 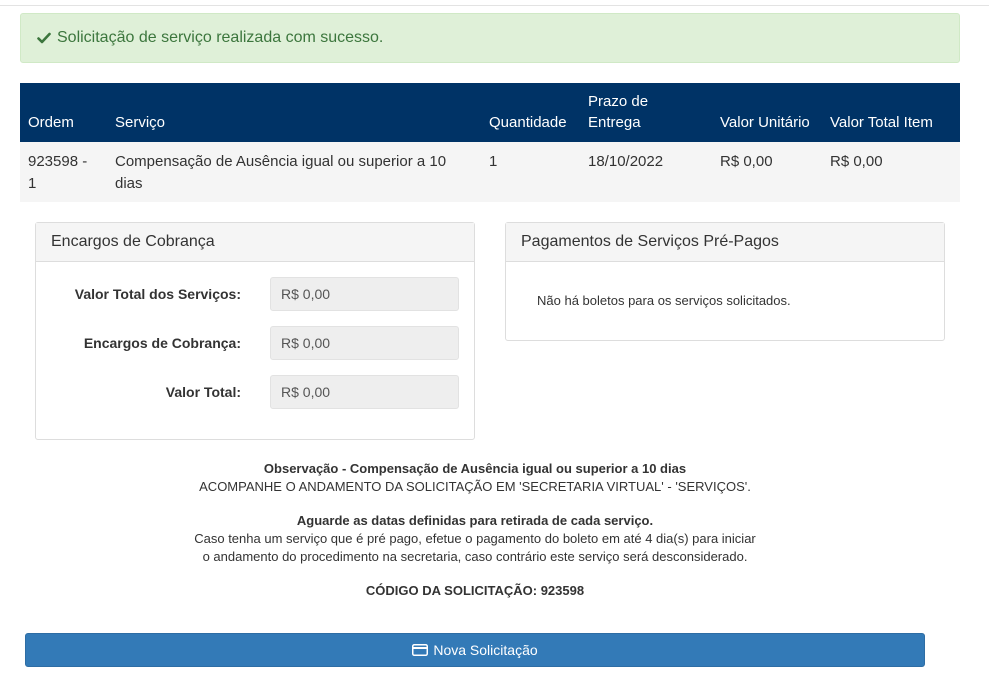 What do you see at coordinates (528, 122) in the screenshot?
I see `col-quantidade: Quantidade` at bounding box center [528, 122].